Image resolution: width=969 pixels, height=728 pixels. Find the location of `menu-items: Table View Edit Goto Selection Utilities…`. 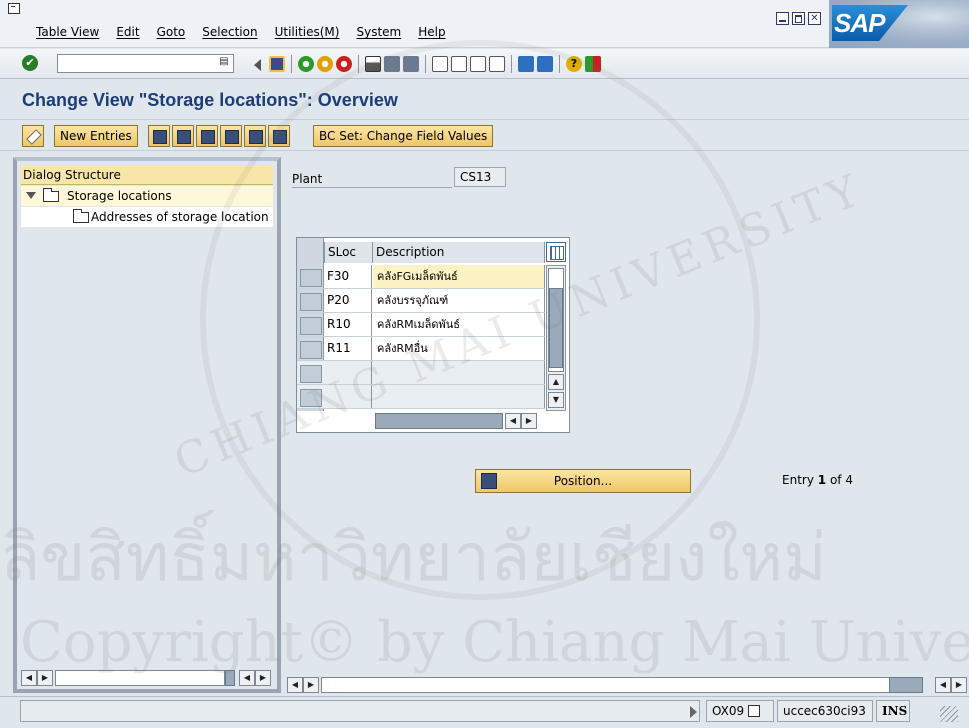

menu-items: Table View Edit Goto Selection Utilities… is located at coordinates (249, 32).